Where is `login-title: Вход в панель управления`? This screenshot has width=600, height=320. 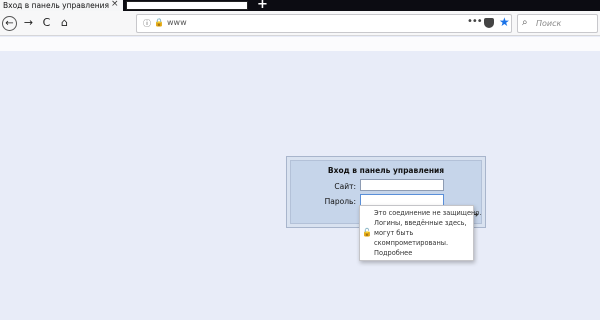 login-title: Вход в панель управления is located at coordinates (386, 170).